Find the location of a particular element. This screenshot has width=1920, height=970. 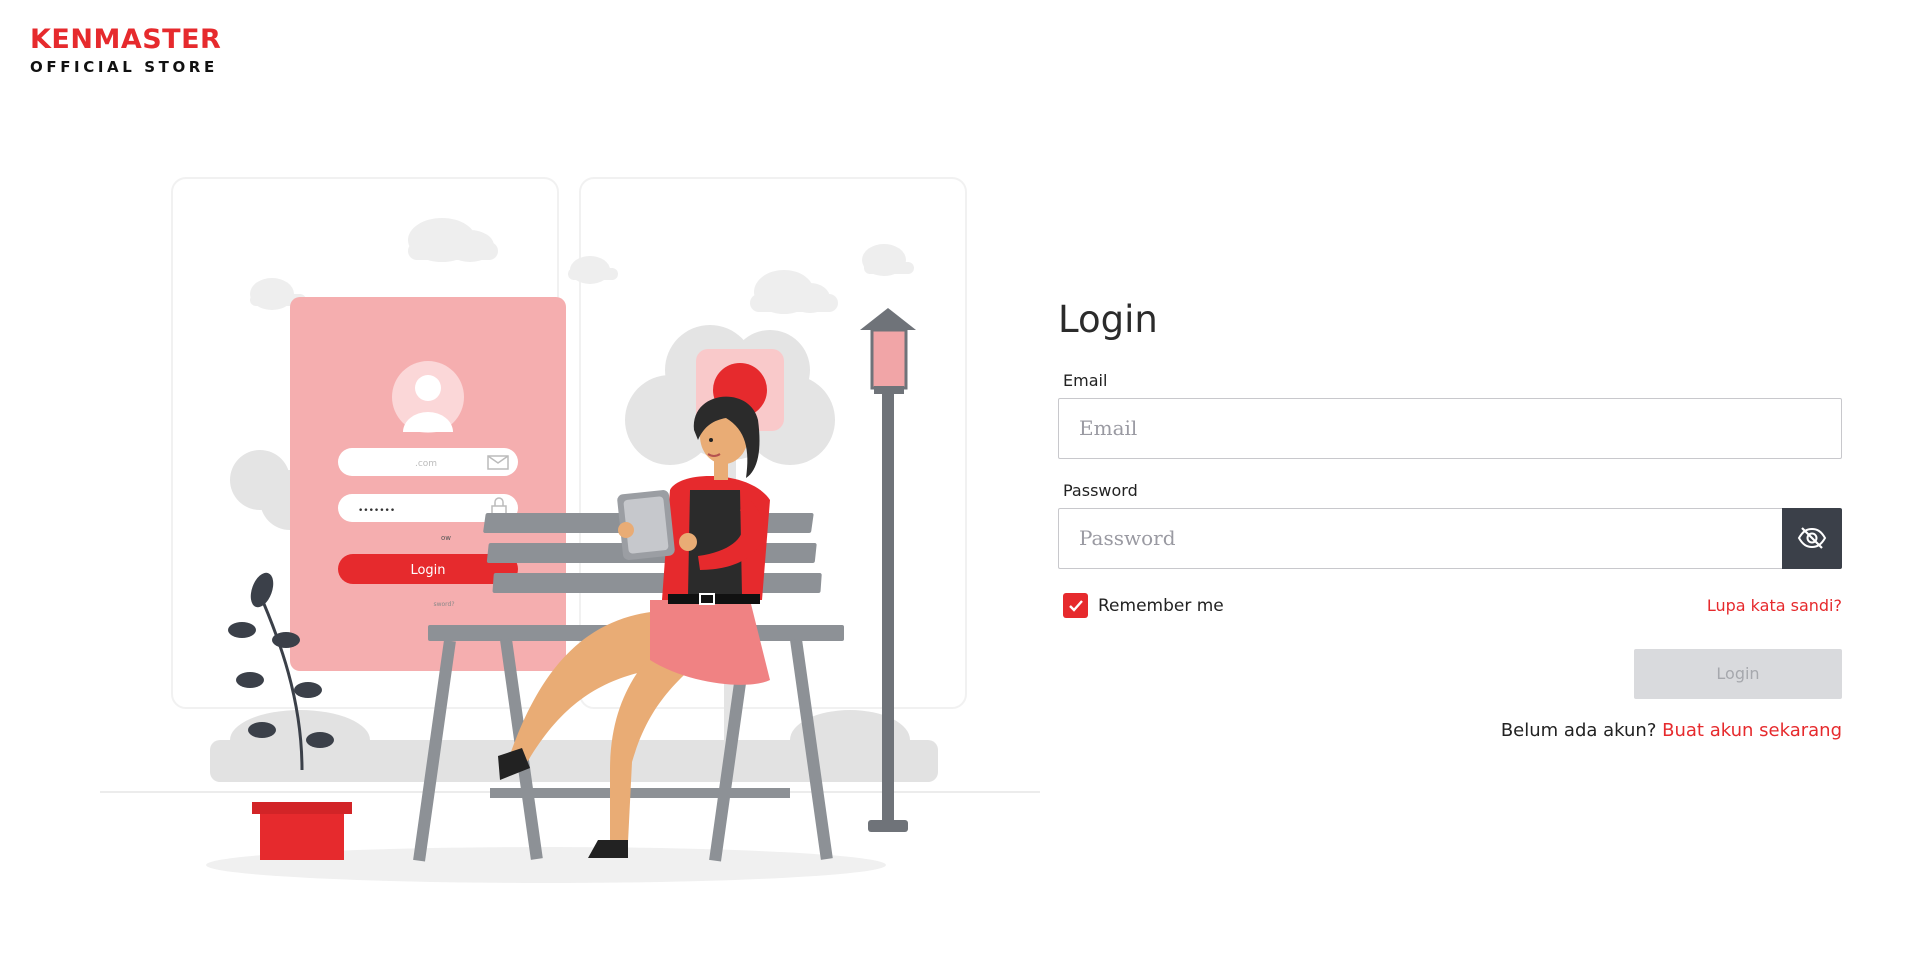

login-submit-button: Login is located at coordinates (1738, 673).